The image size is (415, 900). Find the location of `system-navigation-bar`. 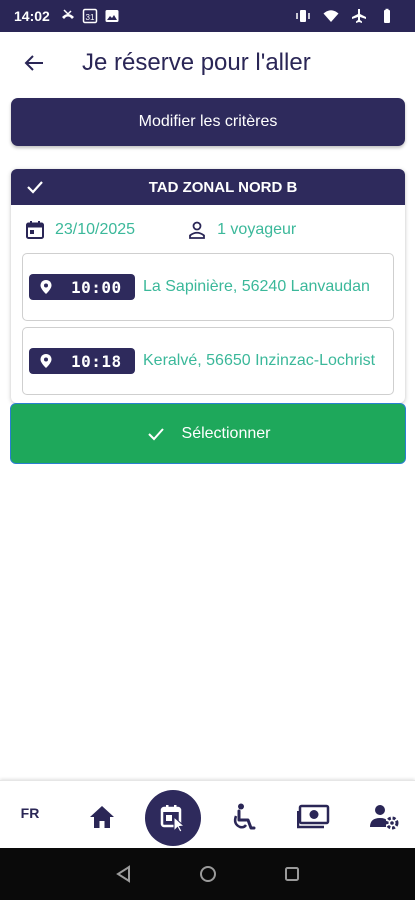

system-navigation-bar is located at coordinates (207, 874).